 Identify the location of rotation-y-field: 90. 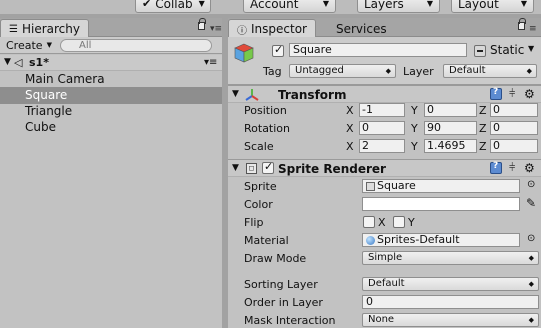
(450, 128).